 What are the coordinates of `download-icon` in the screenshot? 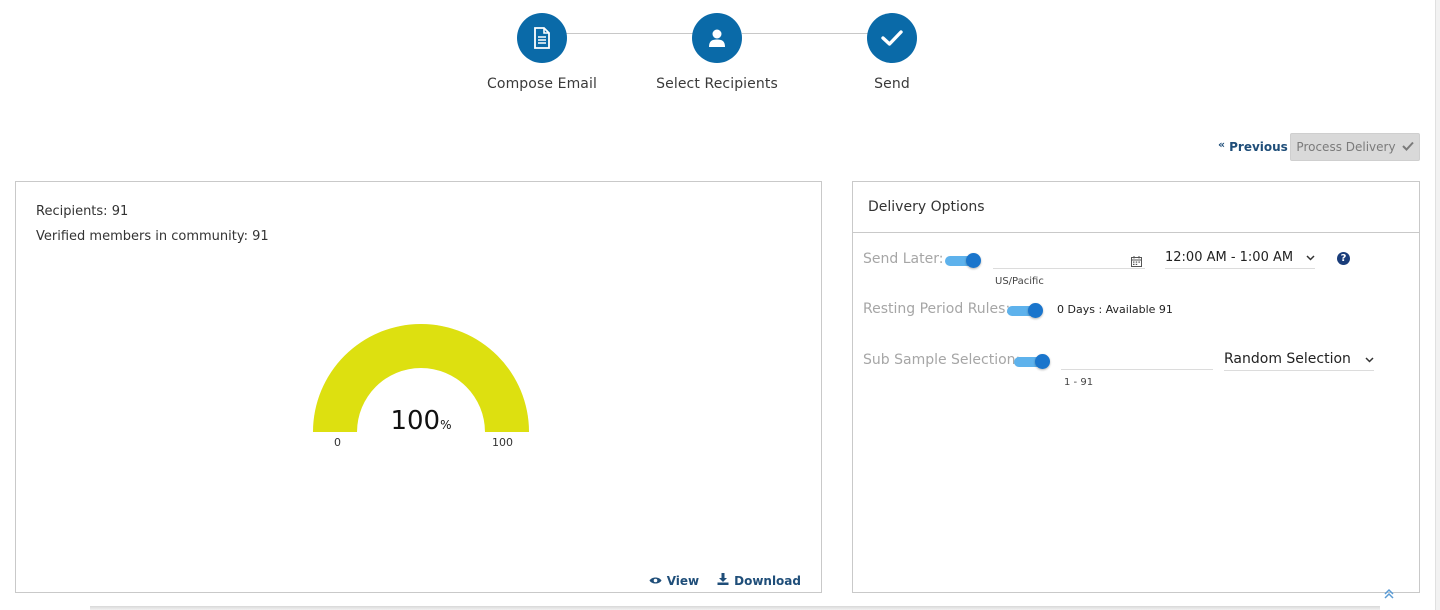 It's located at (723, 580).